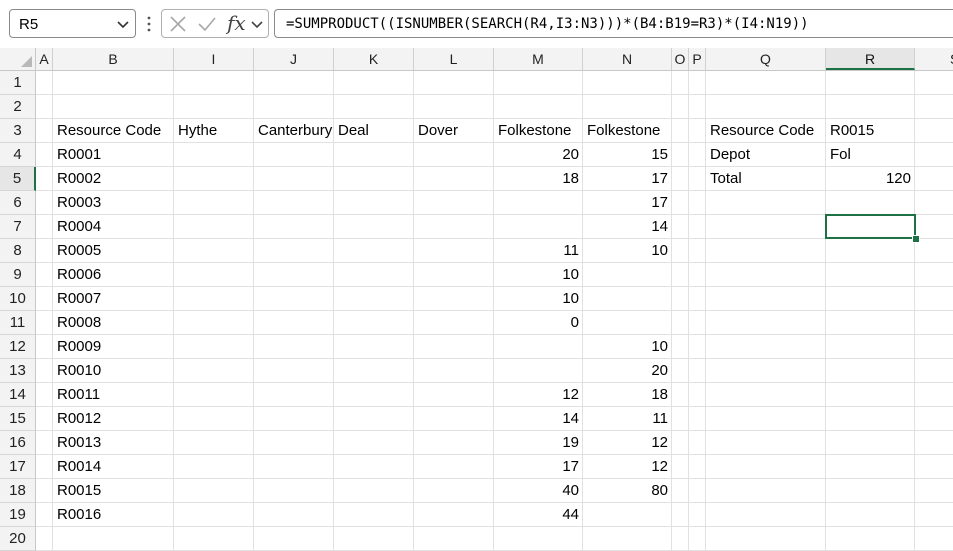  I want to click on fill-handle, so click(916, 239).